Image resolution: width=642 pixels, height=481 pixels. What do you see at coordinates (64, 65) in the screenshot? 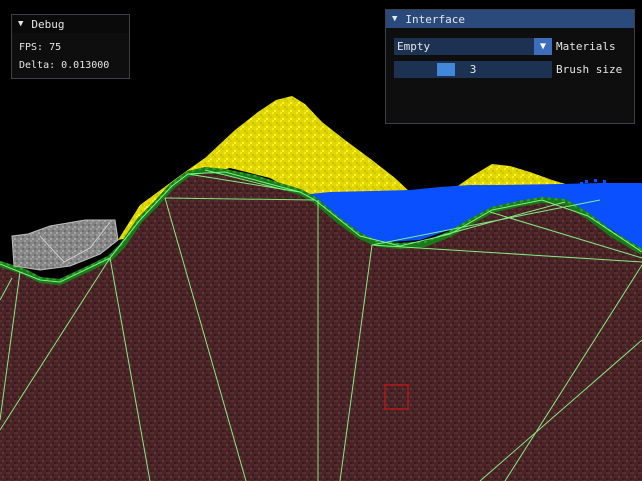
I see `delta-readout: Delta: 0.013000` at bounding box center [64, 65].